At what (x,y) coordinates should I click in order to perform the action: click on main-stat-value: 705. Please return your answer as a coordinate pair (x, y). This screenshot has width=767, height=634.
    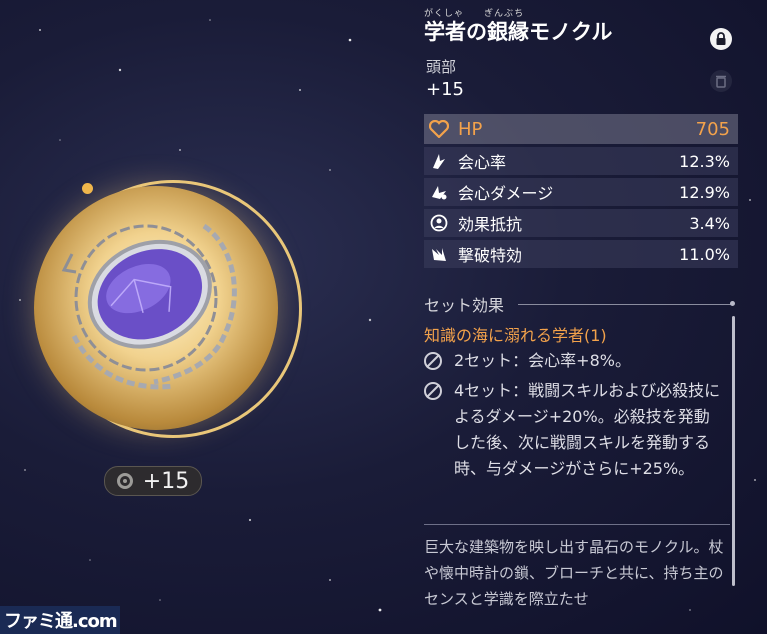
    Looking at the image, I should click on (712, 129).